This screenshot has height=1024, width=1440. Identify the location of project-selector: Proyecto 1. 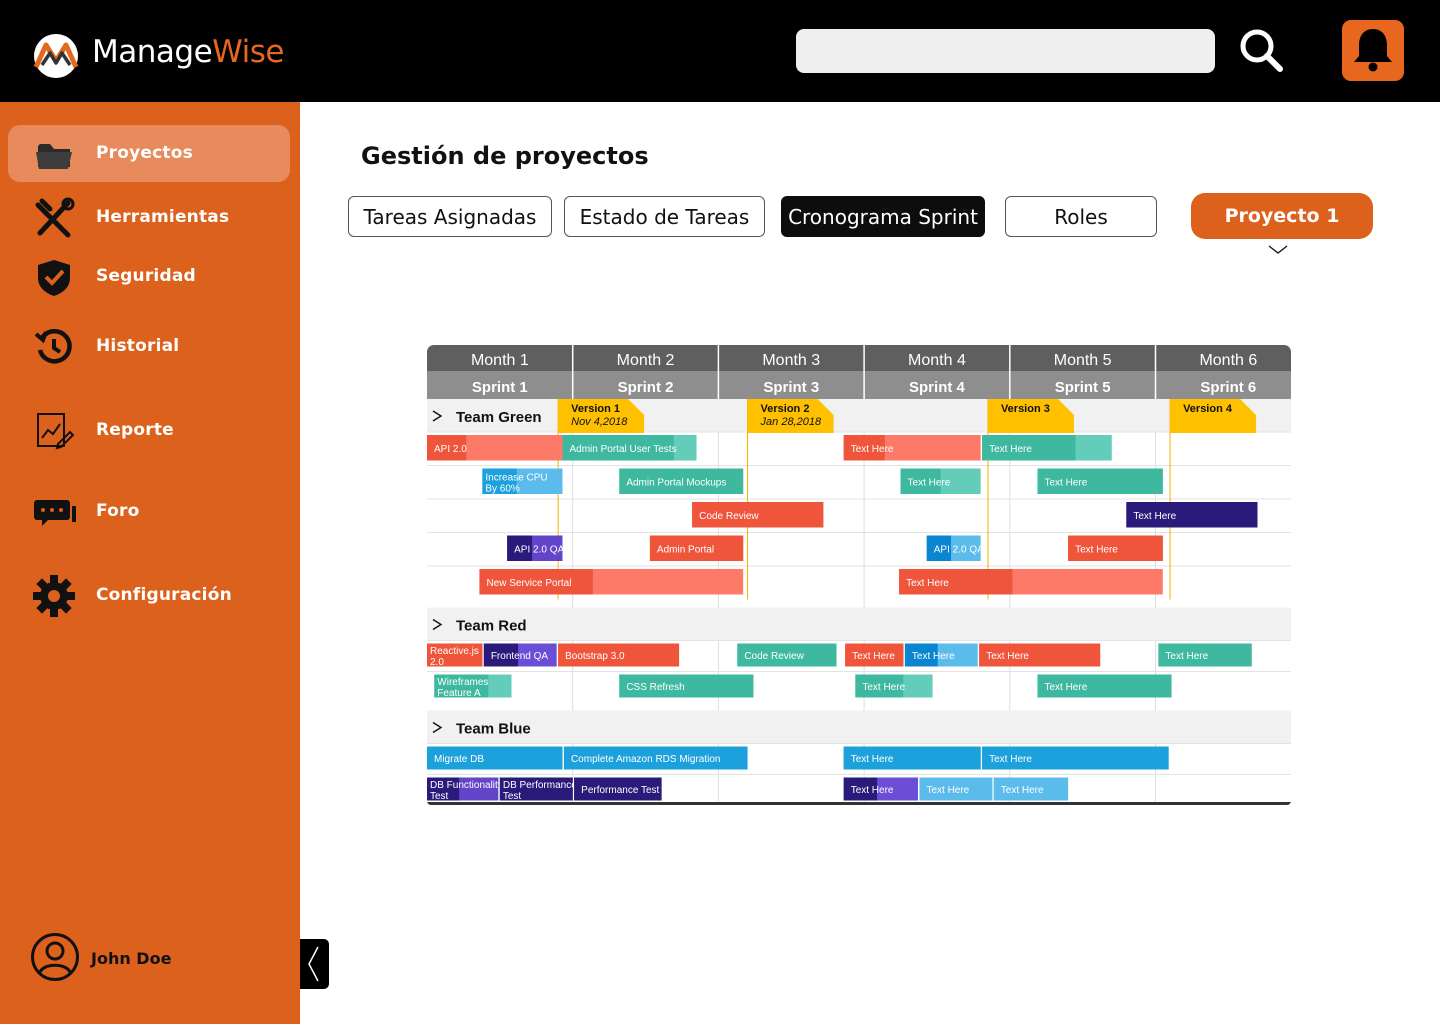
(1282, 216).